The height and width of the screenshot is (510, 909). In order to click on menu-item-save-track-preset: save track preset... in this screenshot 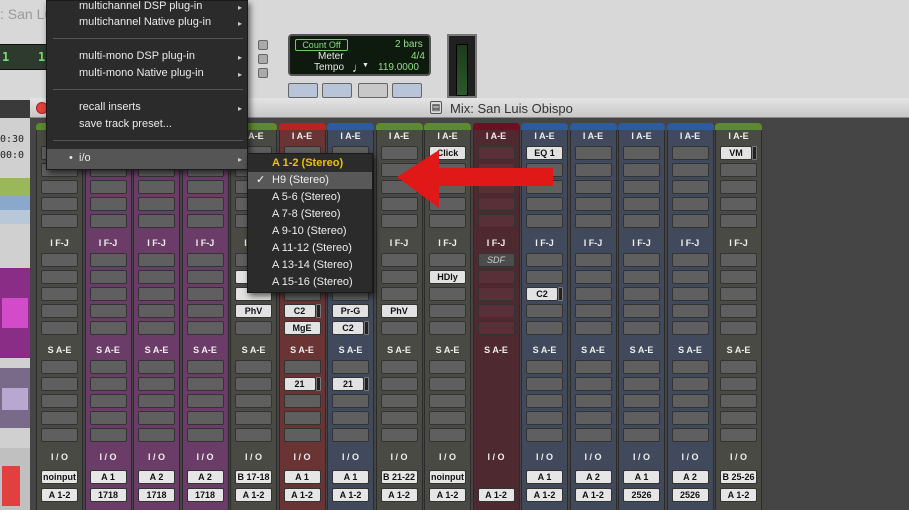, I will do `click(125, 124)`.